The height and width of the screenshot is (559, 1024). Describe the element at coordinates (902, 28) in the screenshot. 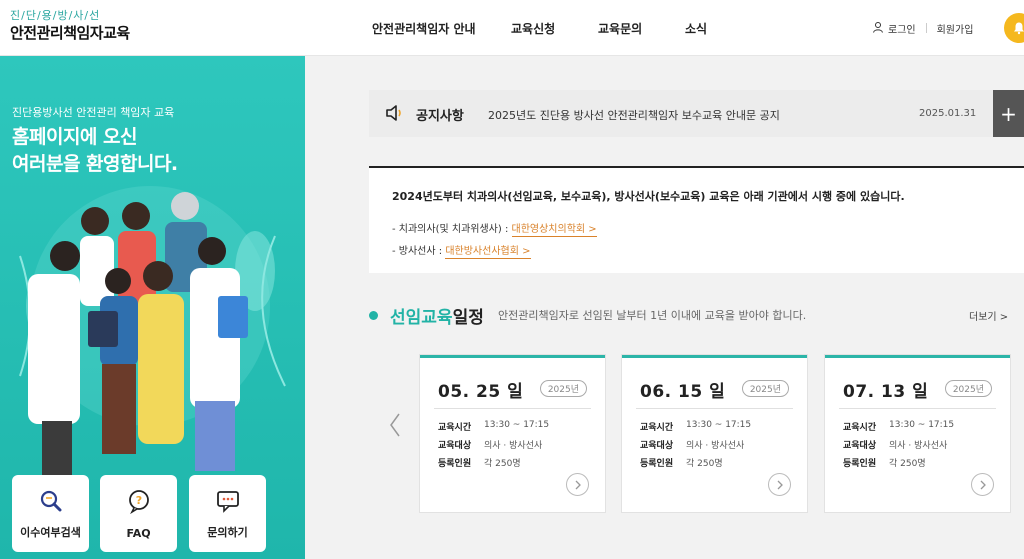

I see `login-link: 로그인` at that location.